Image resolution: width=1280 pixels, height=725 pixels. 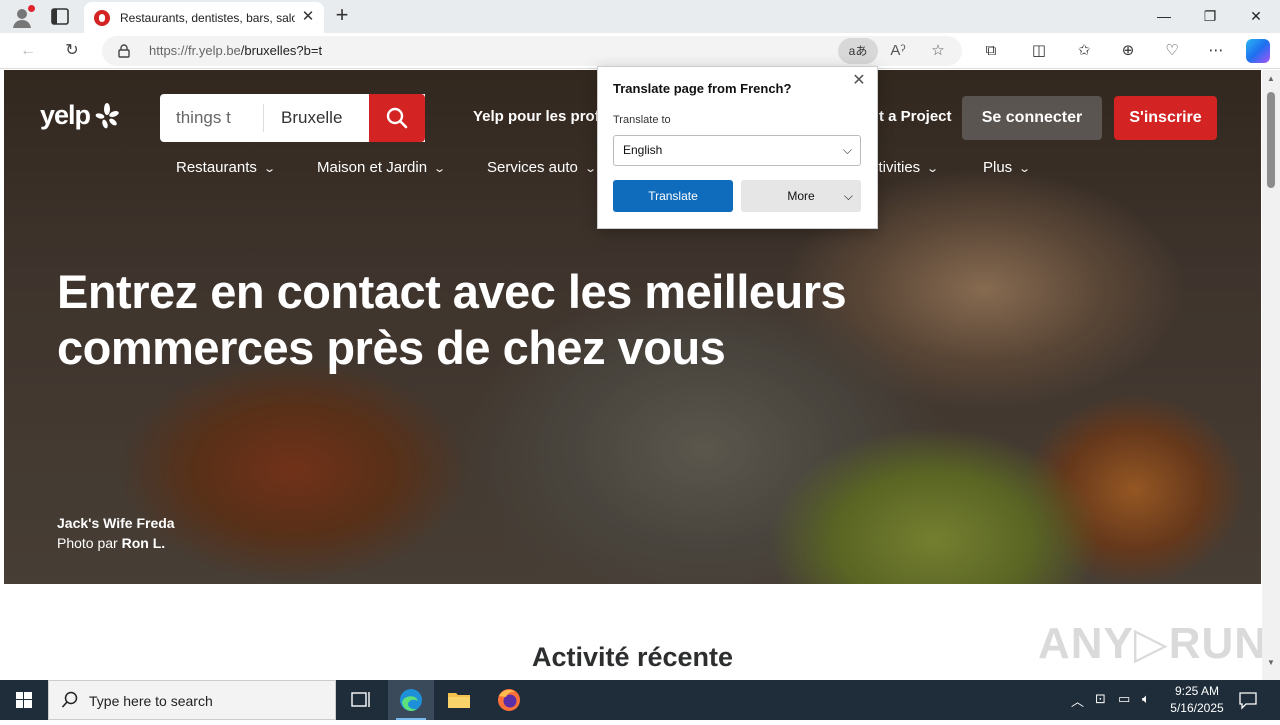 What do you see at coordinates (107, 116) in the screenshot?
I see `yelp-burst-icon` at bounding box center [107, 116].